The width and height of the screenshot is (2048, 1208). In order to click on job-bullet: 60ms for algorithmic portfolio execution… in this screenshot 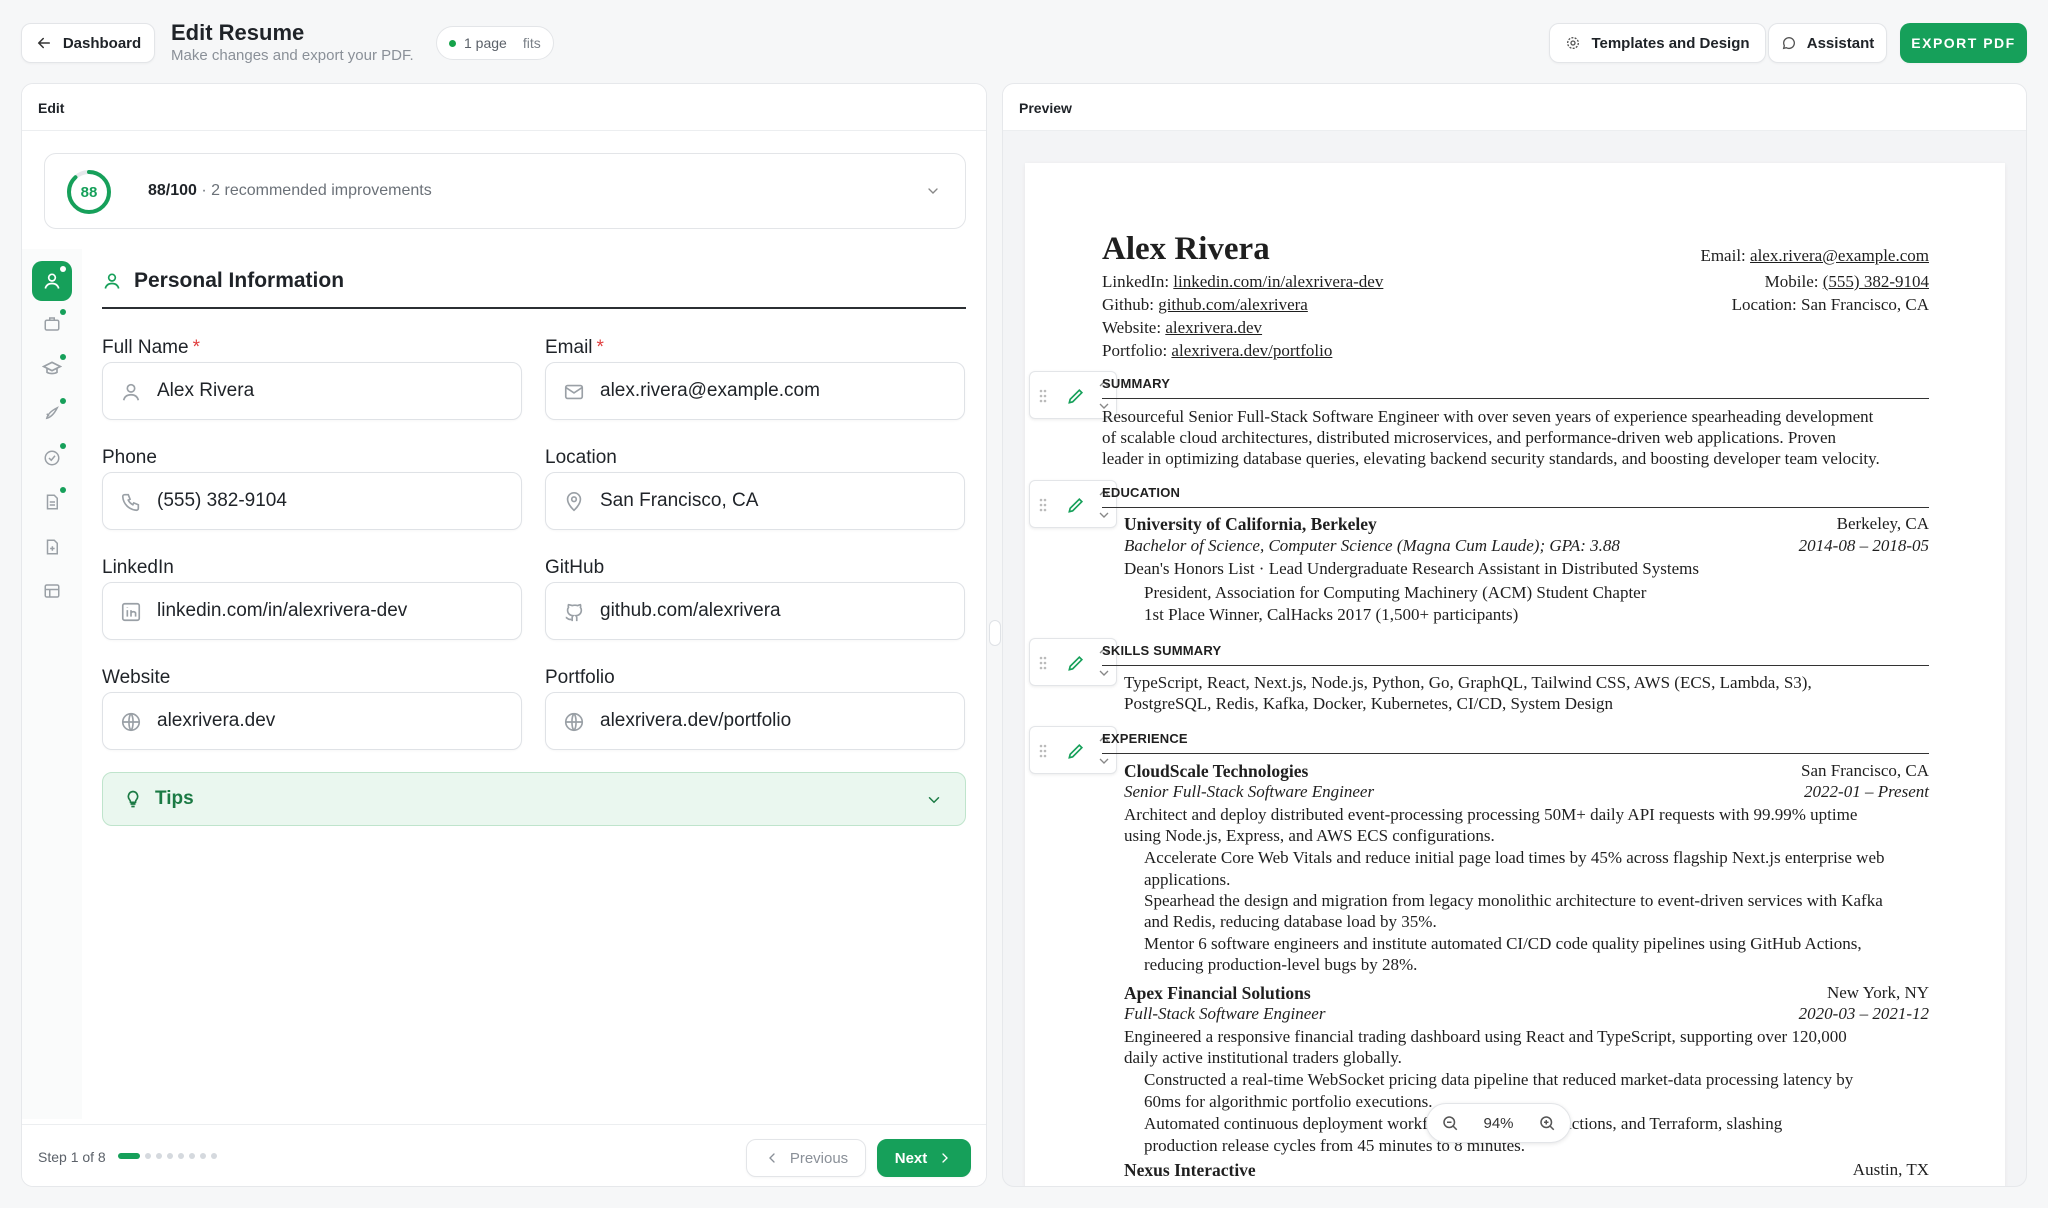, I will do `click(1288, 1101)`.